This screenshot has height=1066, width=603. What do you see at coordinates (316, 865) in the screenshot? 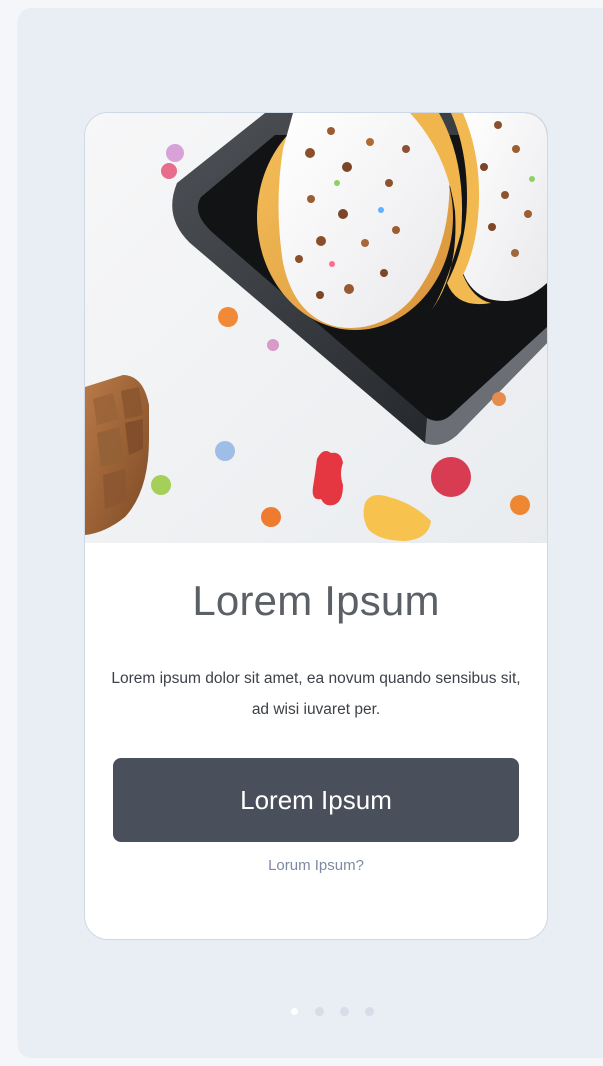
I see `secondary-link: Lorum Ipsum?` at bounding box center [316, 865].